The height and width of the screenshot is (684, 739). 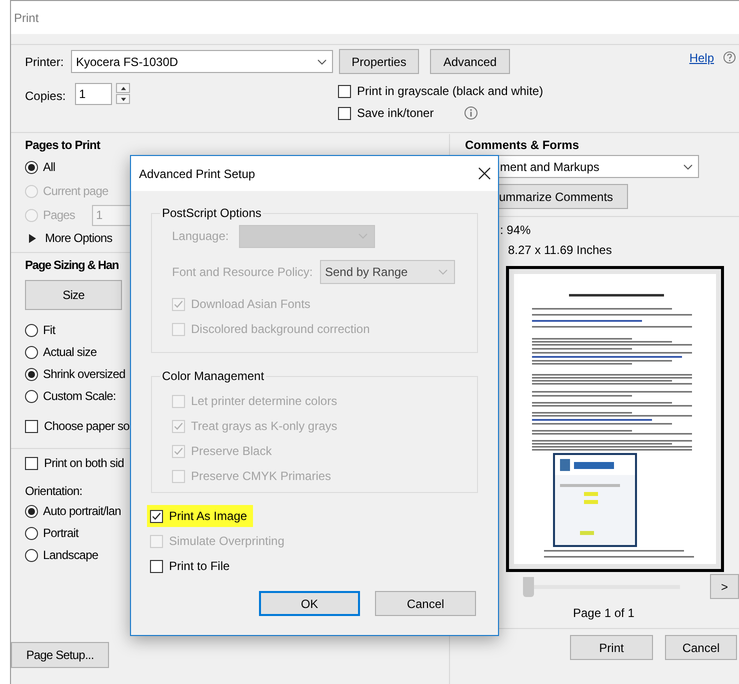 What do you see at coordinates (395, 113) in the screenshot?
I see `checkbox-label: Save ink/toner` at bounding box center [395, 113].